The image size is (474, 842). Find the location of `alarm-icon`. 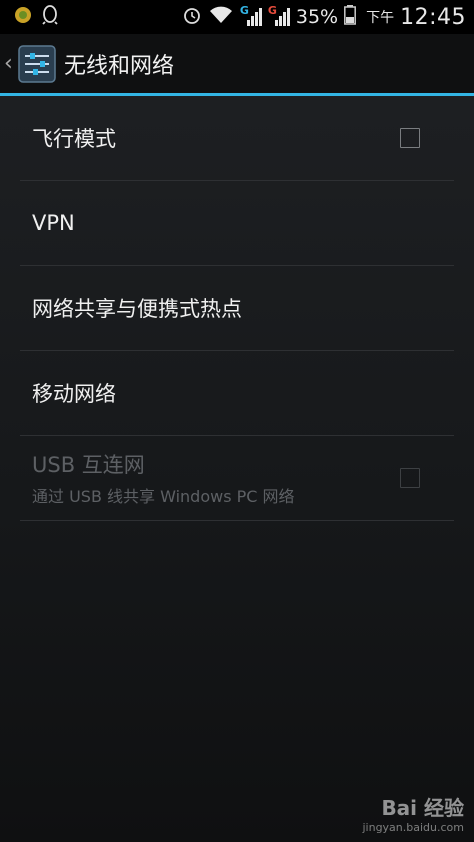

alarm-icon is located at coordinates (192, 17).